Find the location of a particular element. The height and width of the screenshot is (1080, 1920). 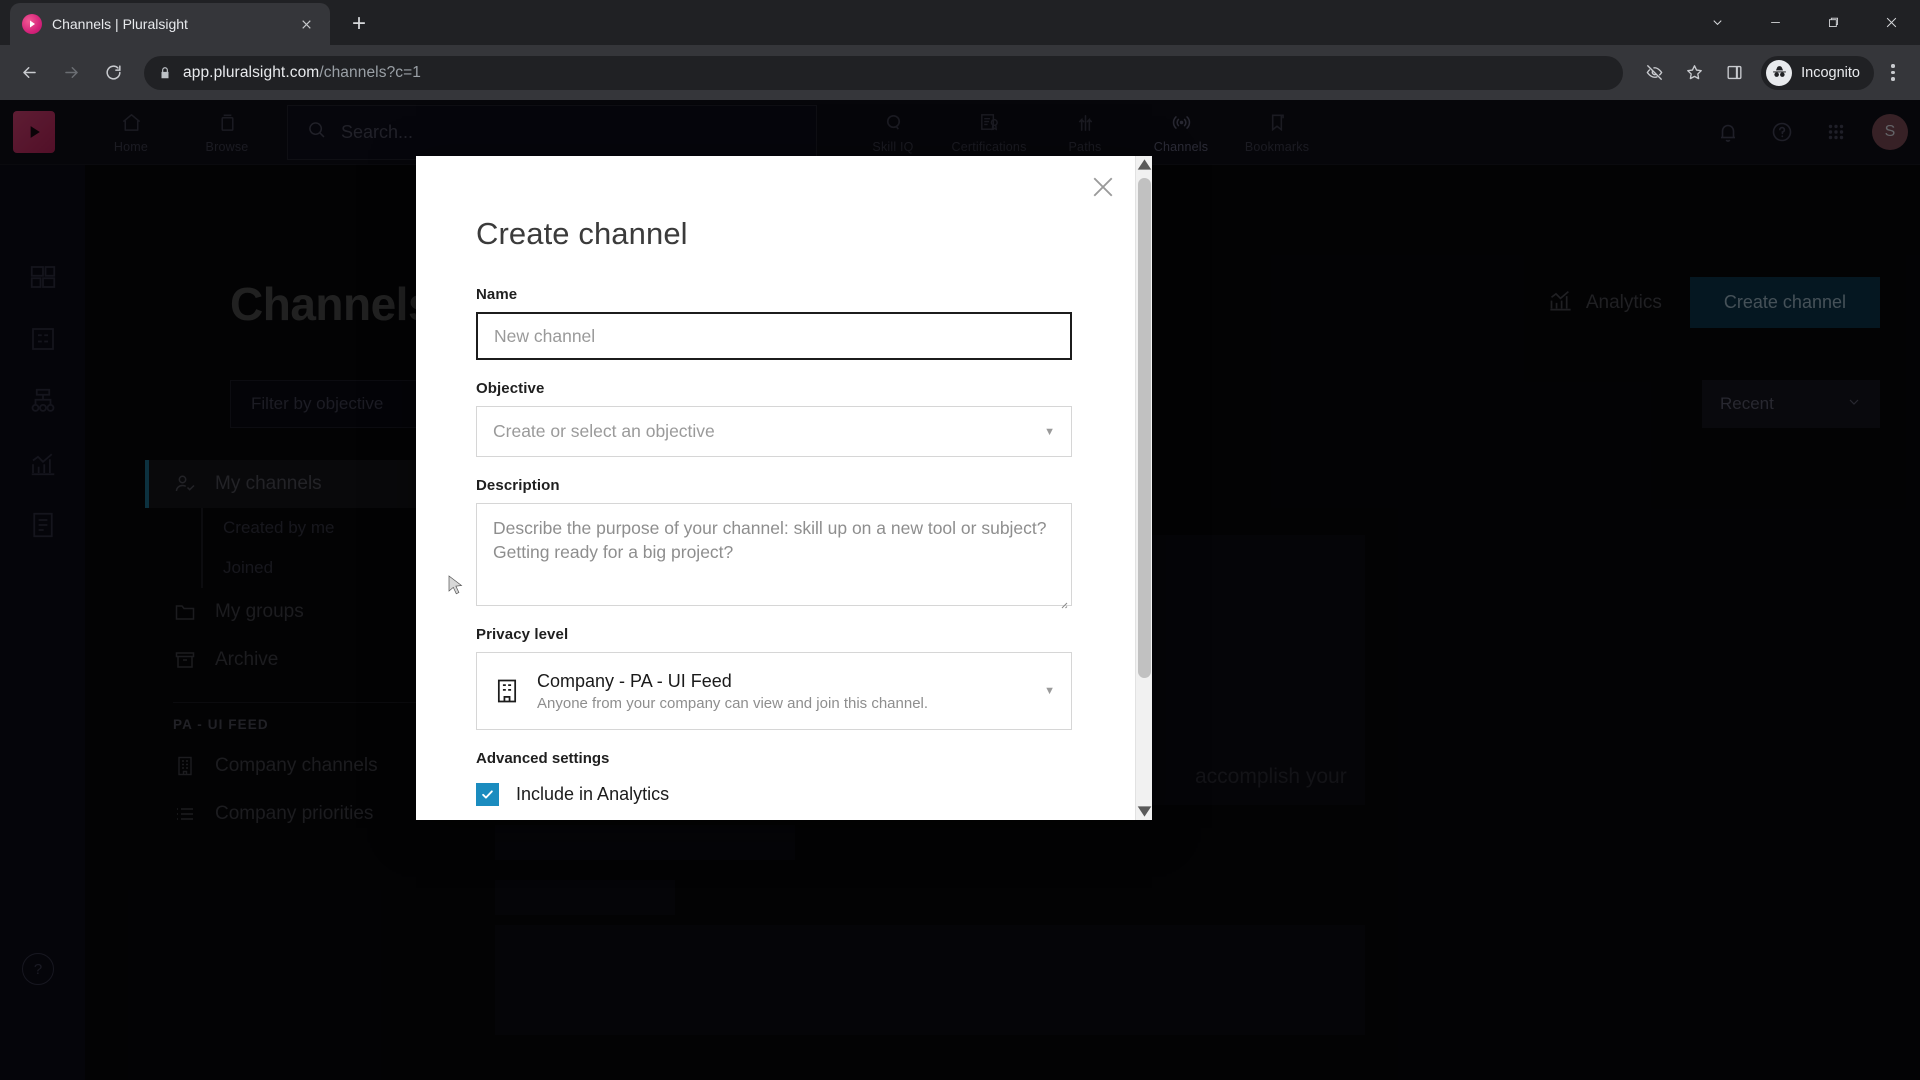

channel-name-input: New channel is located at coordinates (774, 336).